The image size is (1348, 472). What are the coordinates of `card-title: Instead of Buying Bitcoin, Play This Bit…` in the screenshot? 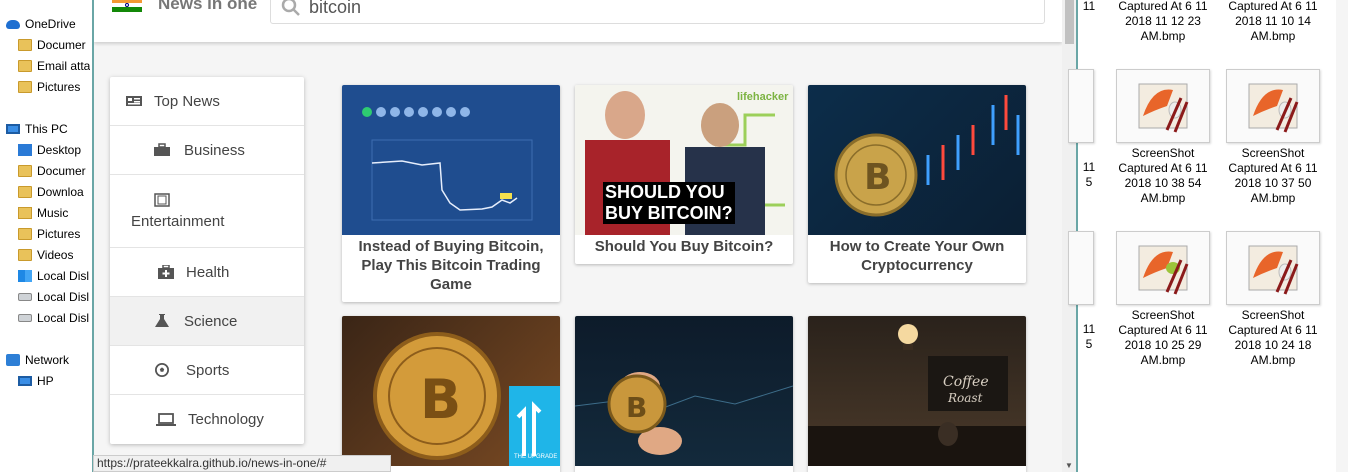 It's located at (451, 268).